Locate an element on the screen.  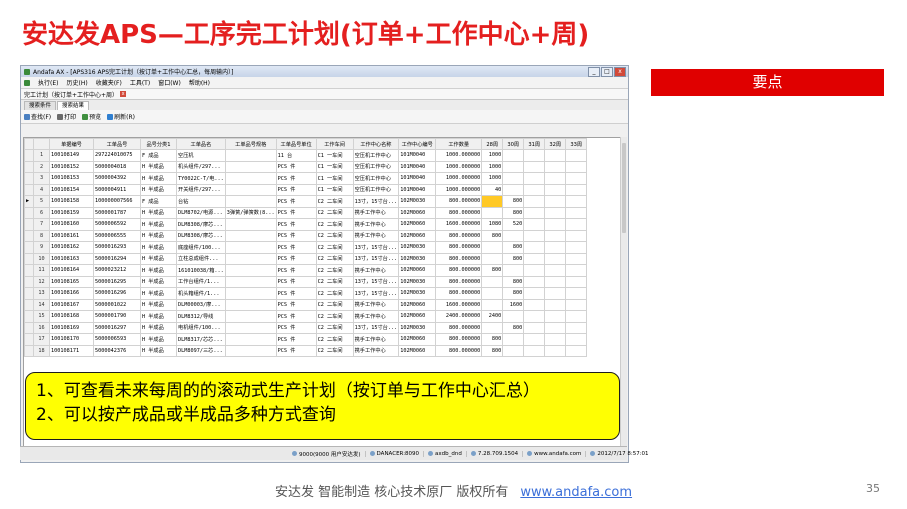
app-menu-icon is located at coordinates (27, 82).